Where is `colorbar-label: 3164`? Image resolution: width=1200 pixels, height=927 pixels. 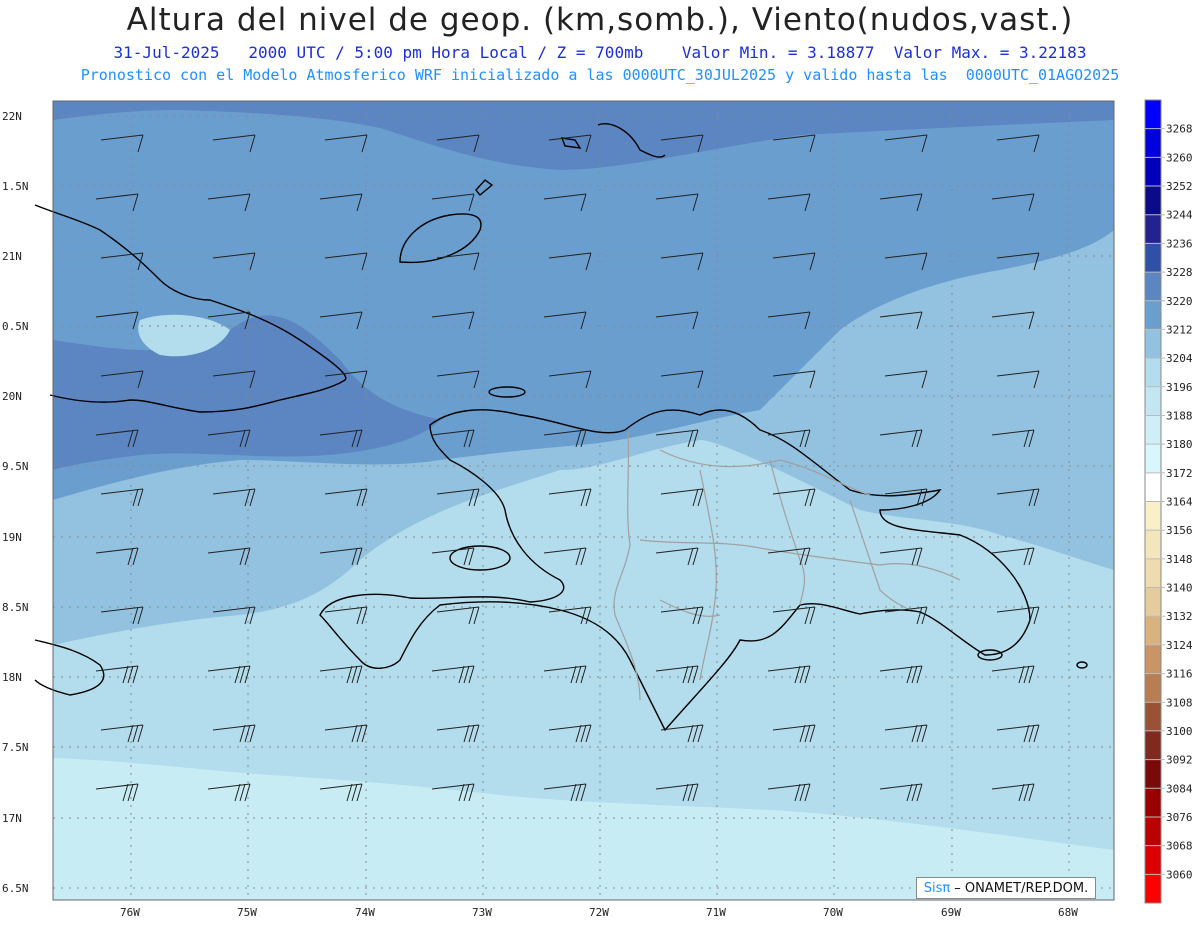
colorbar-label: 3164 is located at coordinates (1179, 502).